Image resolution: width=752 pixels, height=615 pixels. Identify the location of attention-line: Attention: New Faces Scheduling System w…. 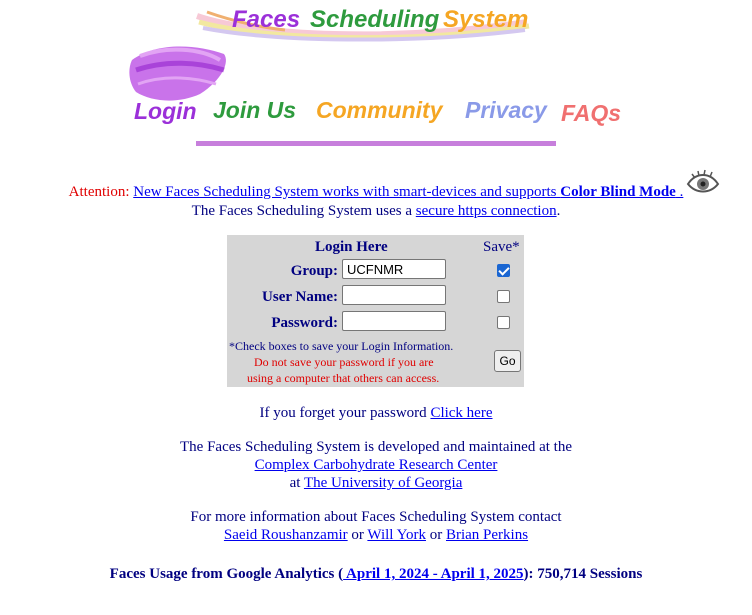
(376, 192).